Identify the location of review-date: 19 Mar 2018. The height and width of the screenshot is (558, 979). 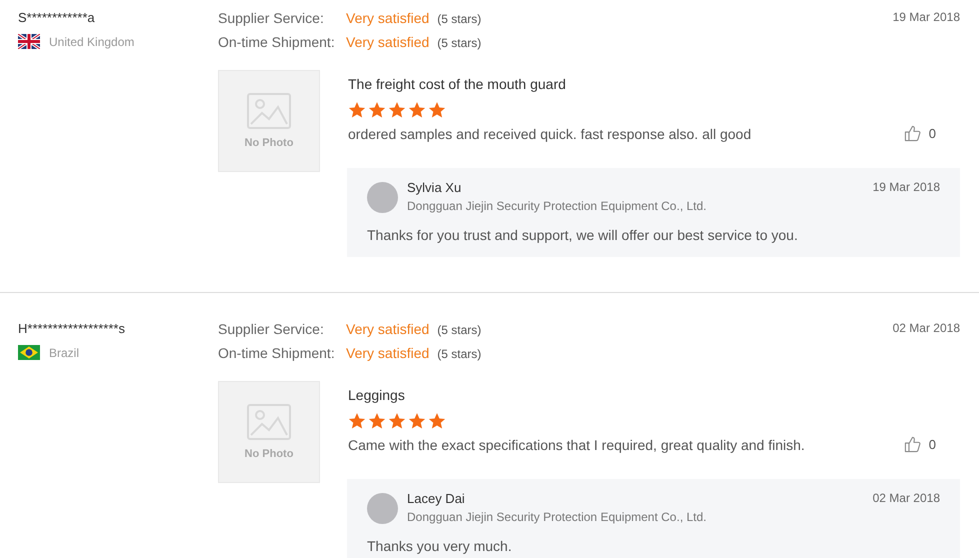
(926, 18).